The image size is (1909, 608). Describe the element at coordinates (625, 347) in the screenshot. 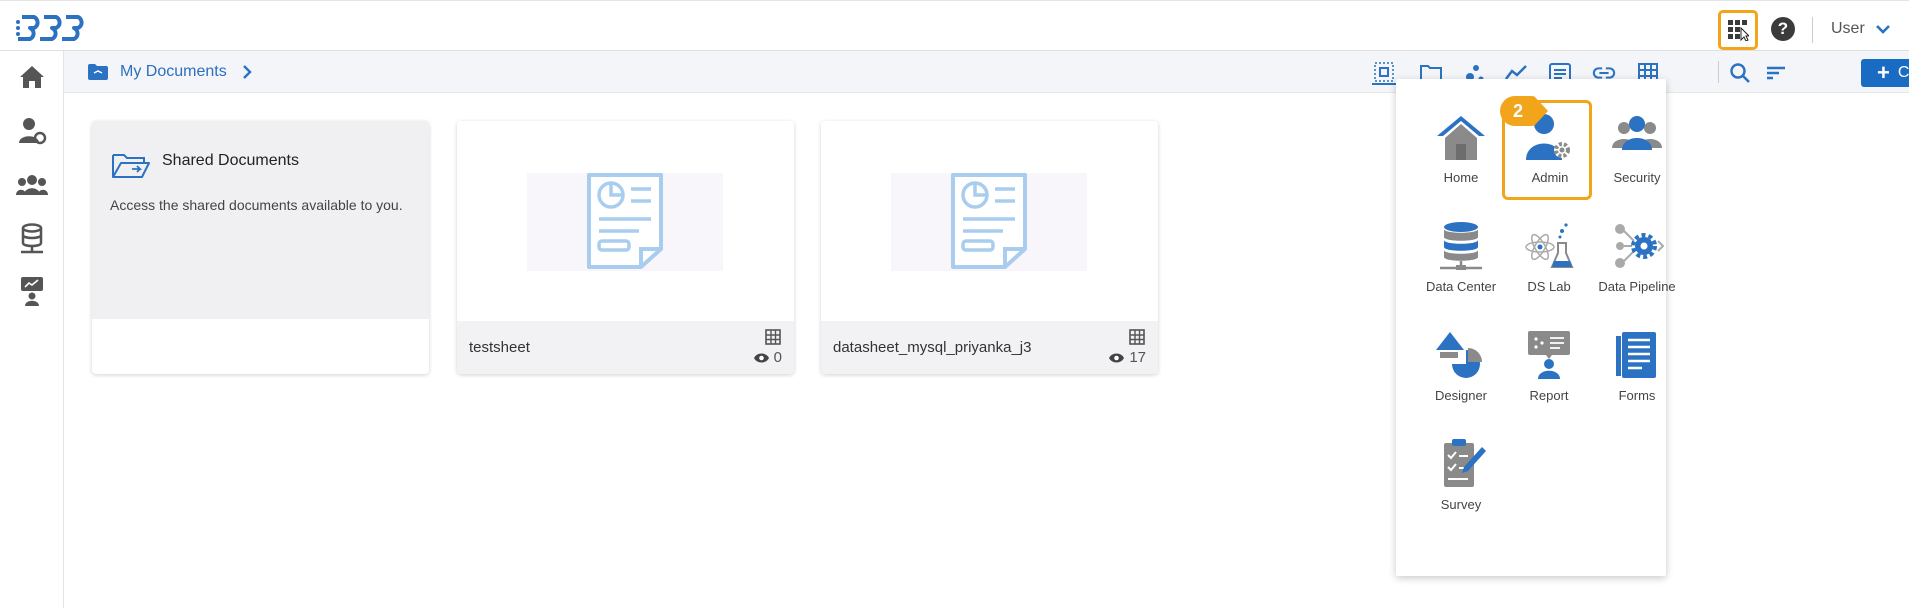

I see `document-card-footer: testsheet 0` at that location.